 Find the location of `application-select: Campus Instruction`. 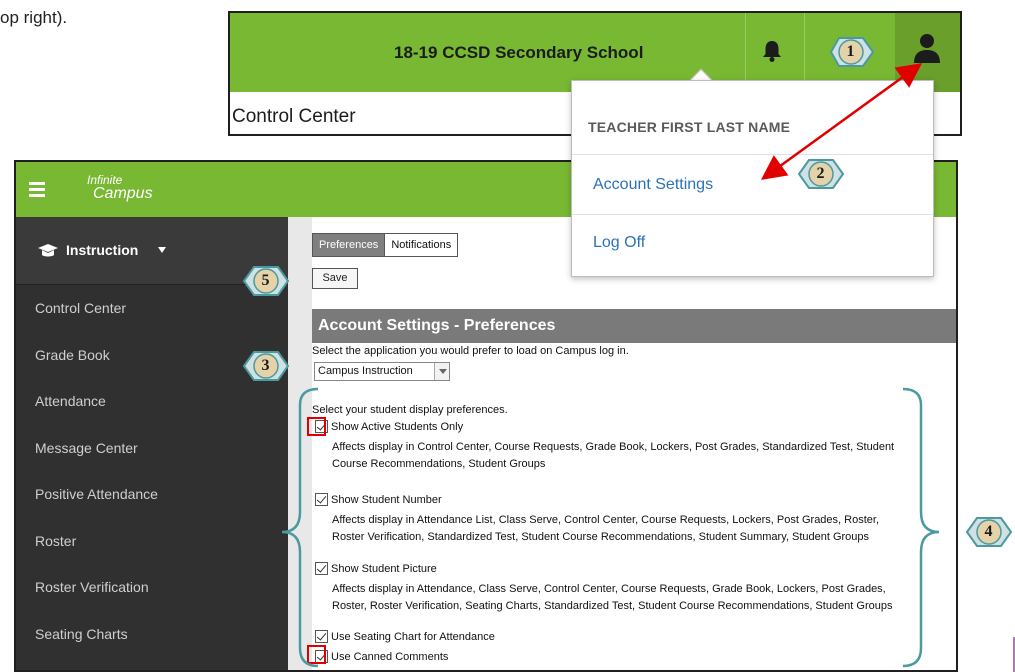

application-select: Campus Instruction is located at coordinates (382, 371).